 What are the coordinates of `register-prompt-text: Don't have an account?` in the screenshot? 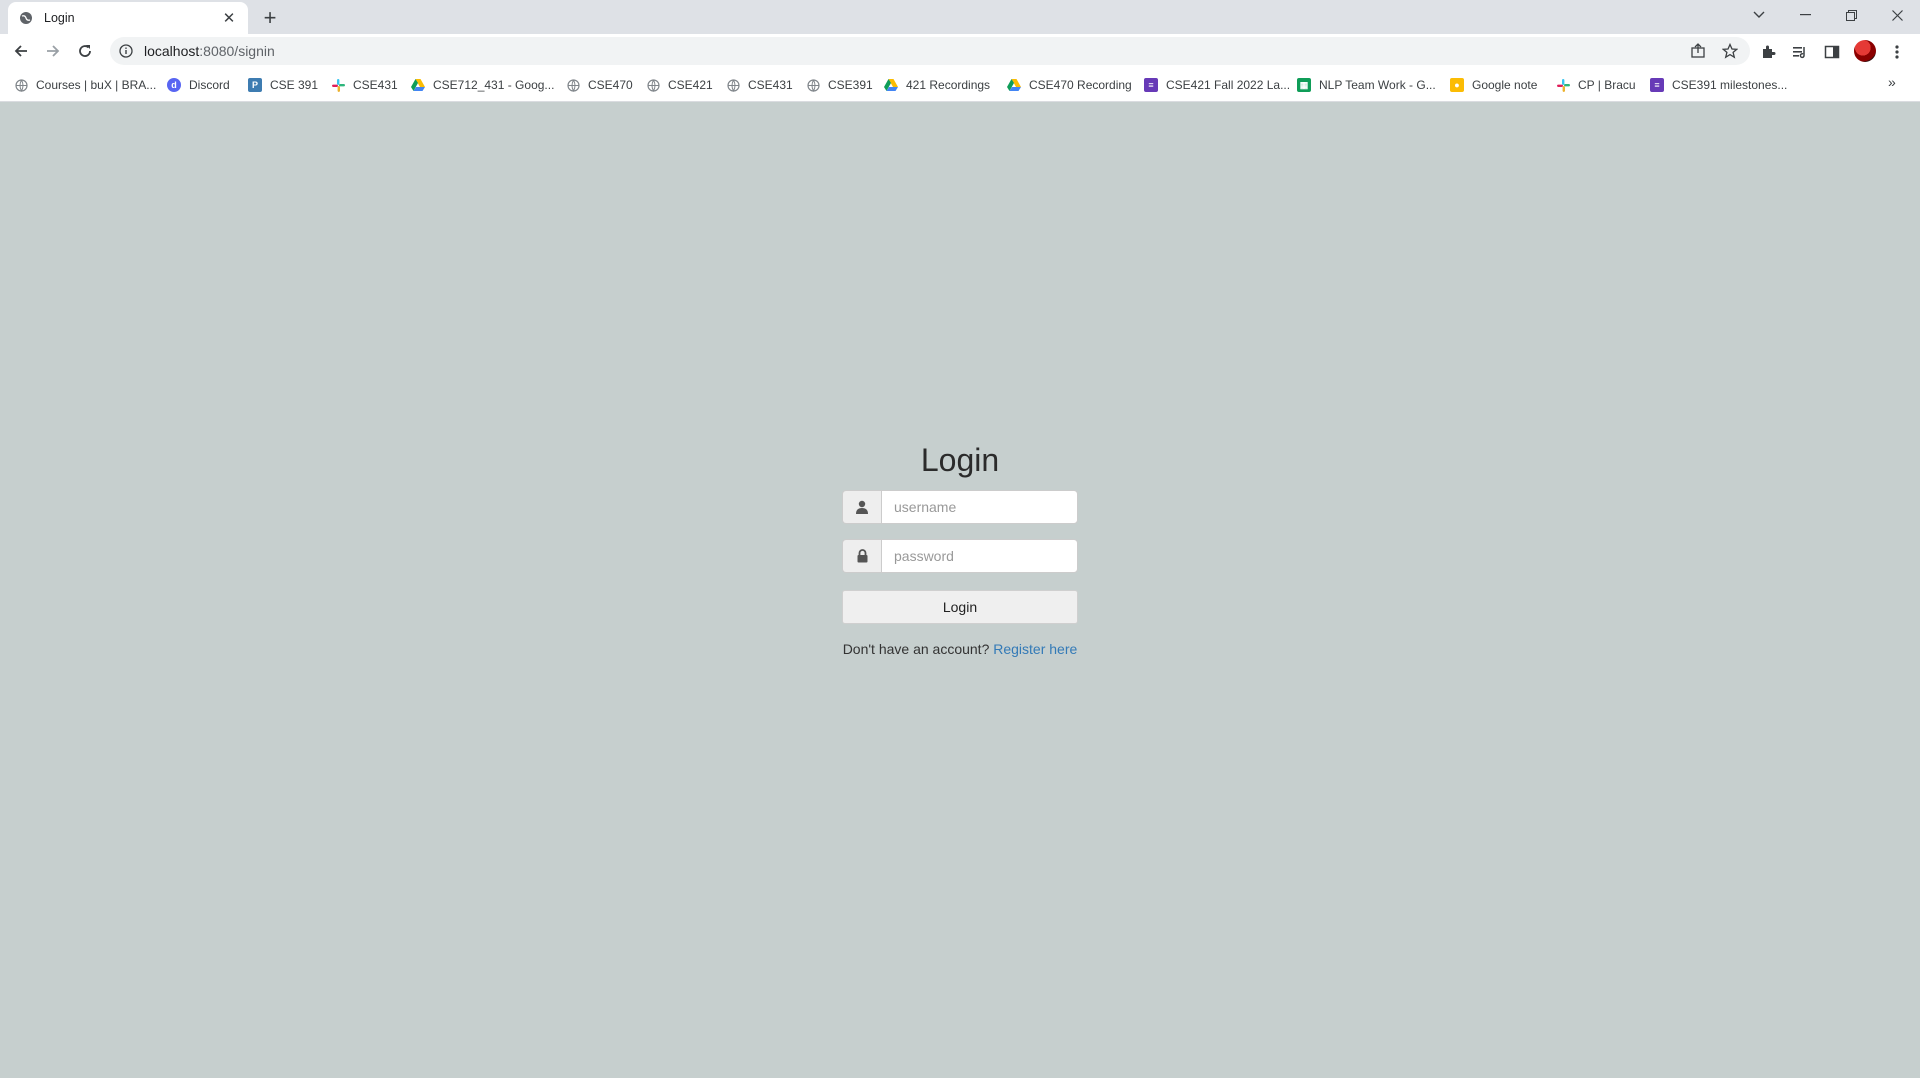 It's located at (916, 649).